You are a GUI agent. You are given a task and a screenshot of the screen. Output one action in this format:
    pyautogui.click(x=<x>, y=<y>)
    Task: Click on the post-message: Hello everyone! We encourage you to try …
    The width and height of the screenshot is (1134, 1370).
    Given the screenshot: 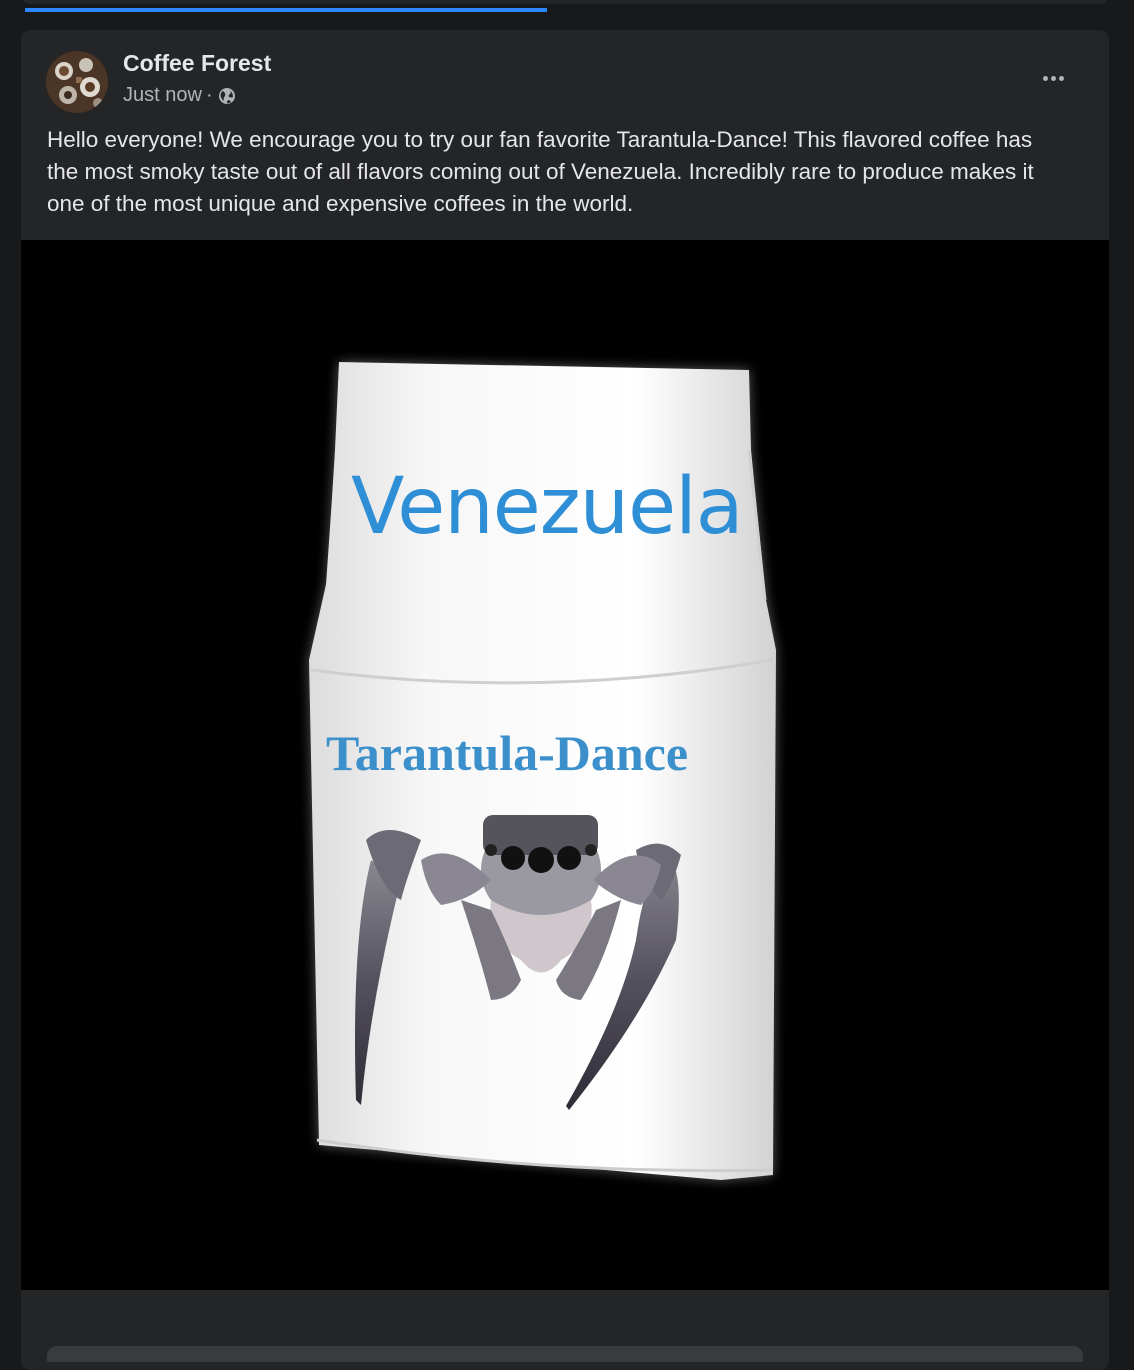 What is the action you would take?
    pyautogui.click(x=540, y=171)
    